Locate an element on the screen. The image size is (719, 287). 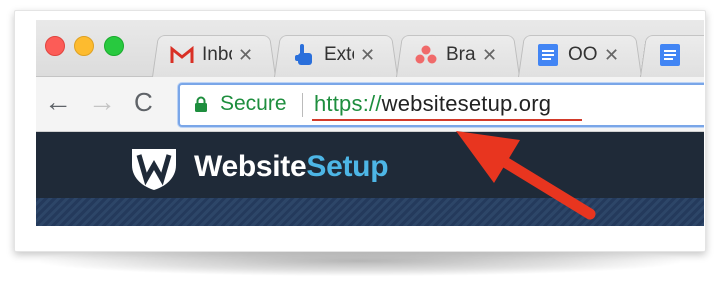
tab-brand: Brand ✕ is located at coordinates (455, 55).